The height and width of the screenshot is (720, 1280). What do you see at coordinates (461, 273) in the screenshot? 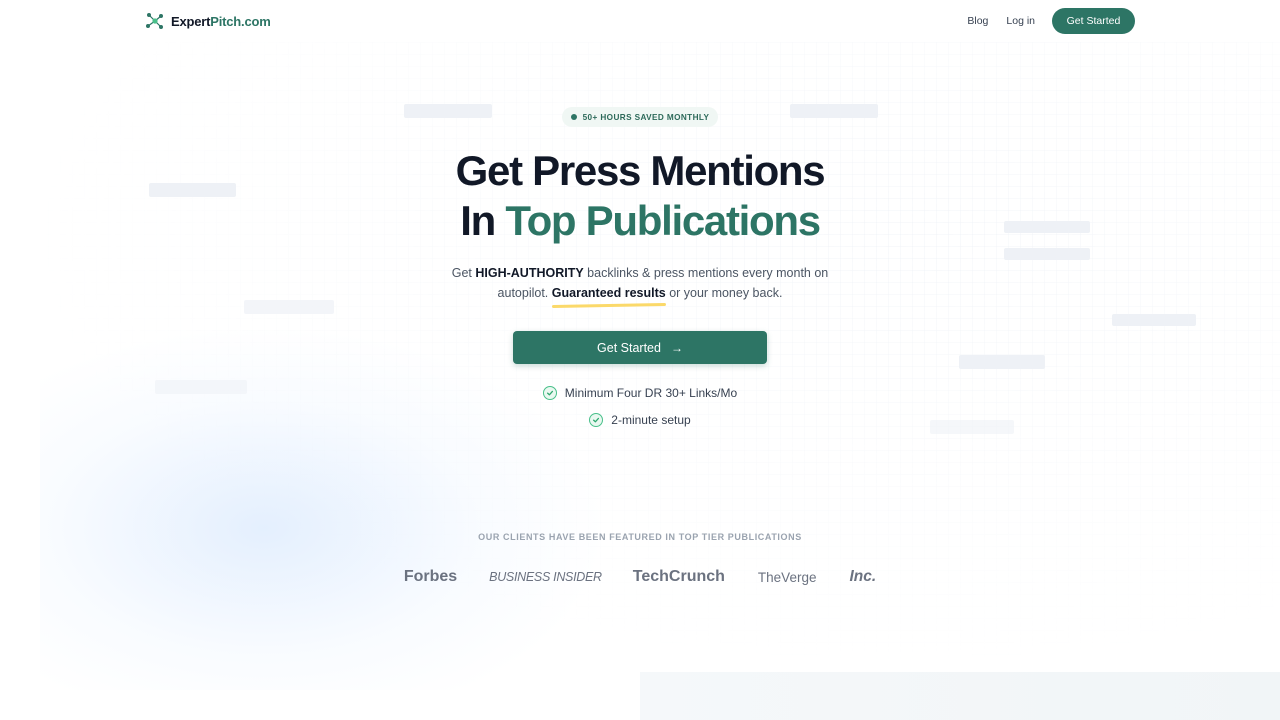
I see `subtitle-part1: Get` at bounding box center [461, 273].